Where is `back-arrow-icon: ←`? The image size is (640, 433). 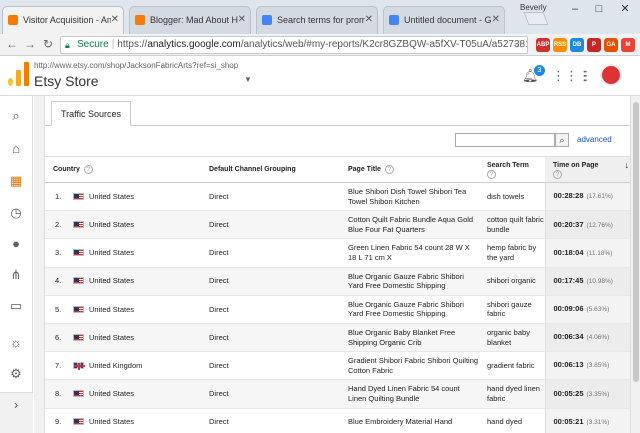 back-arrow-icon: ← is located at coordinates (12, 44).